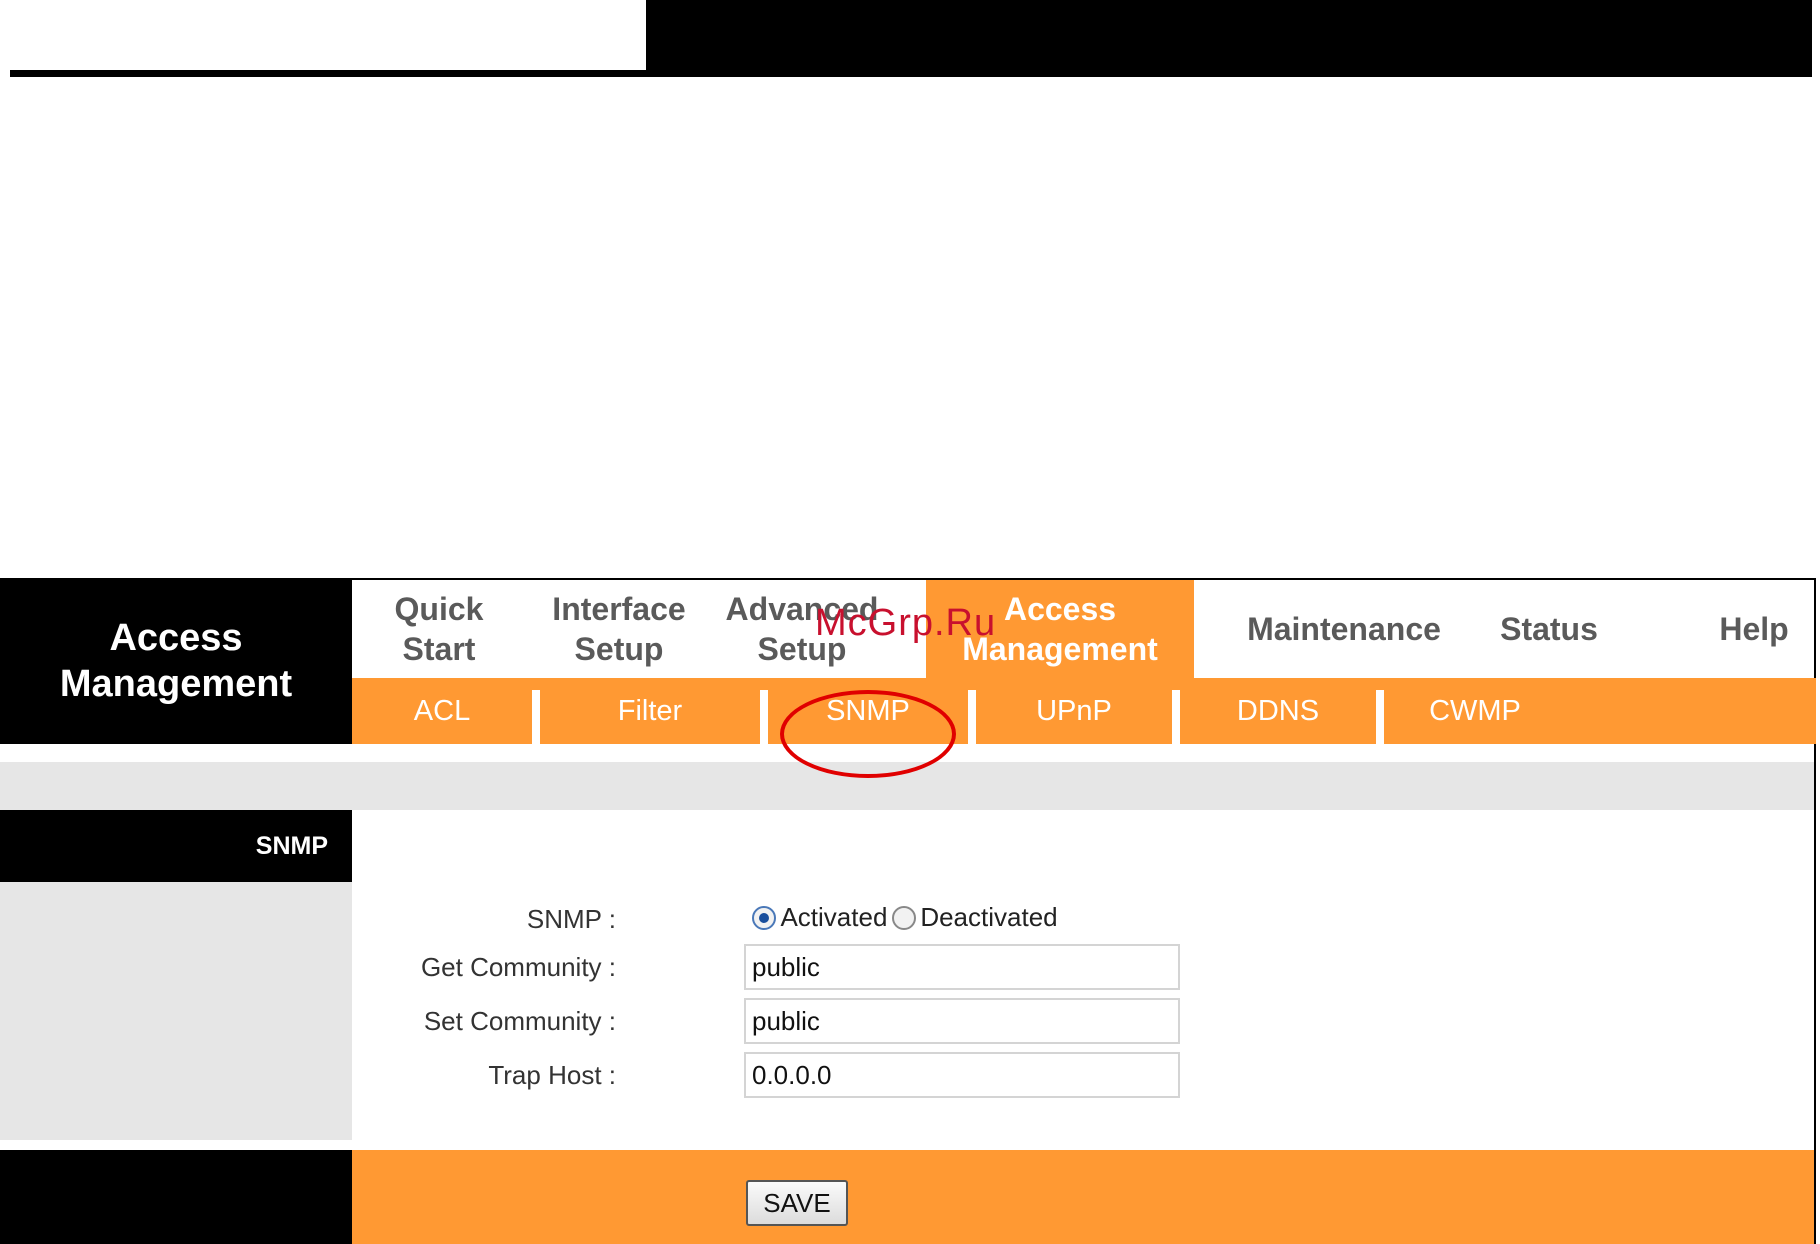  I want to click on nav-label: Status, so click(1549, 629).